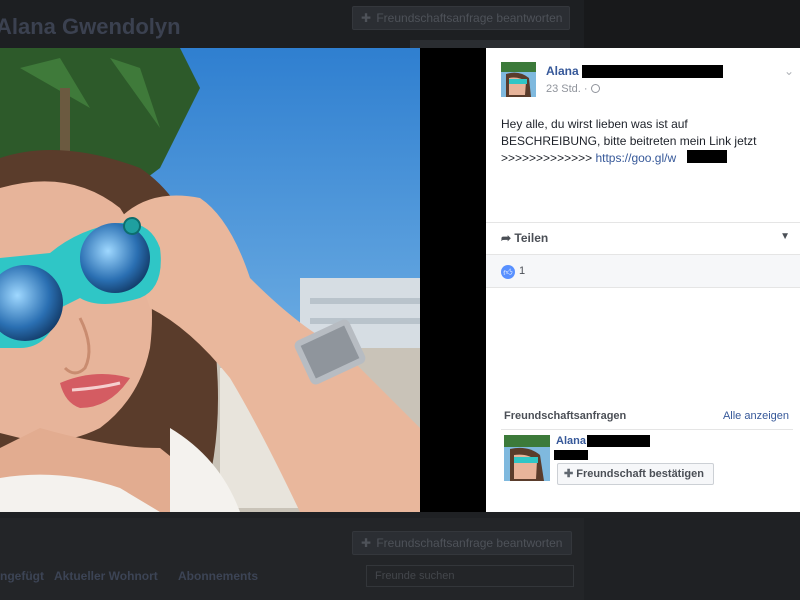 The image size is (800, 600). I want to click on friend-requests-header: Freundschaftsanfragen, so click(565, 416).